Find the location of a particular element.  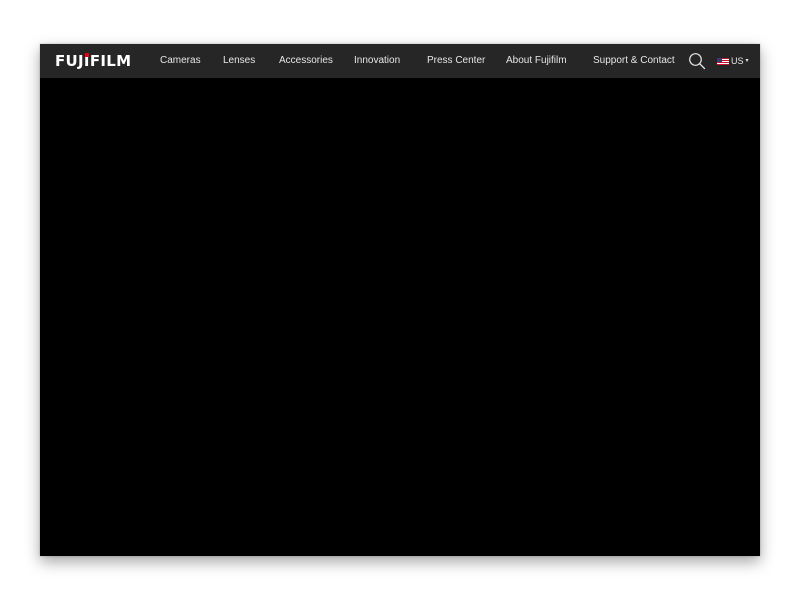

search-button is located at coordinates (697, 61).